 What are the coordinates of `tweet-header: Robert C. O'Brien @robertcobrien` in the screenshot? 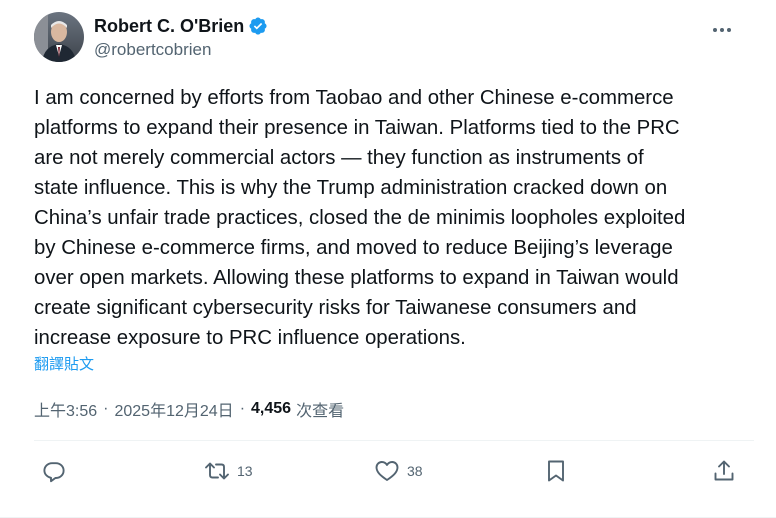 It's located at (395, 38).